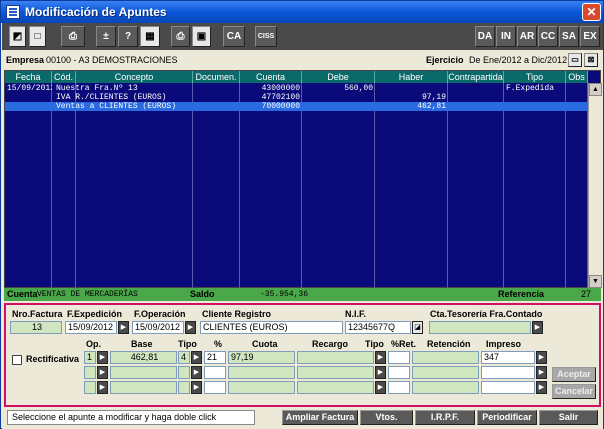 The height and width of the screenshot is (429, 604). What do you see at coordinates (36, 327) in the screenshot?
I see `nro-factura-field: 13` at bounding box center [36, 327].